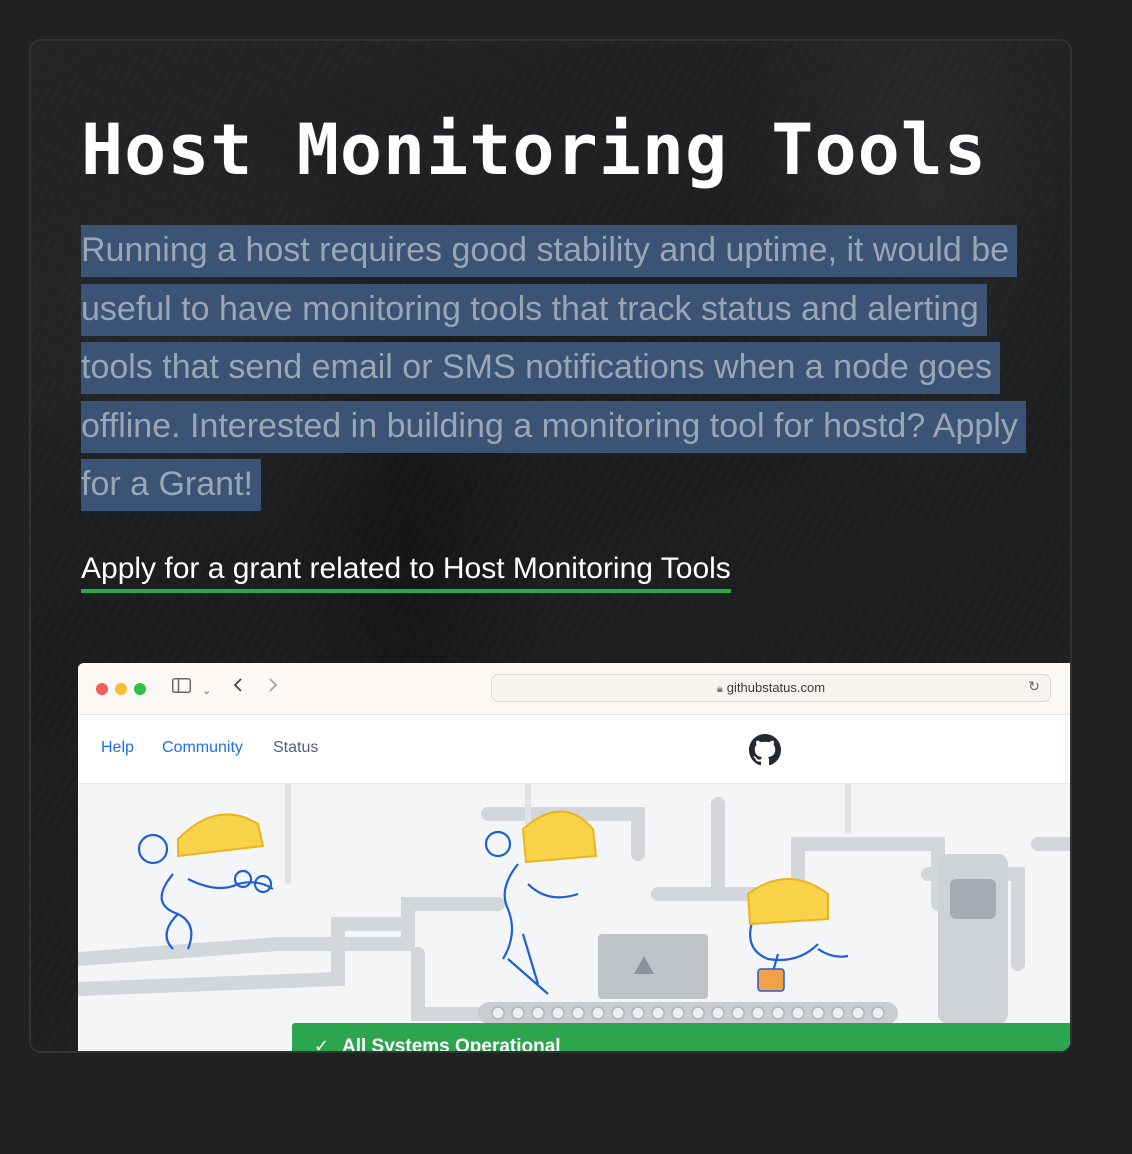 The image size is (1132, 1154). What do you see at coordinates (117, 747) in the screenshot?
I see `nav-help-link: Help` at bounding box center [117, 747].